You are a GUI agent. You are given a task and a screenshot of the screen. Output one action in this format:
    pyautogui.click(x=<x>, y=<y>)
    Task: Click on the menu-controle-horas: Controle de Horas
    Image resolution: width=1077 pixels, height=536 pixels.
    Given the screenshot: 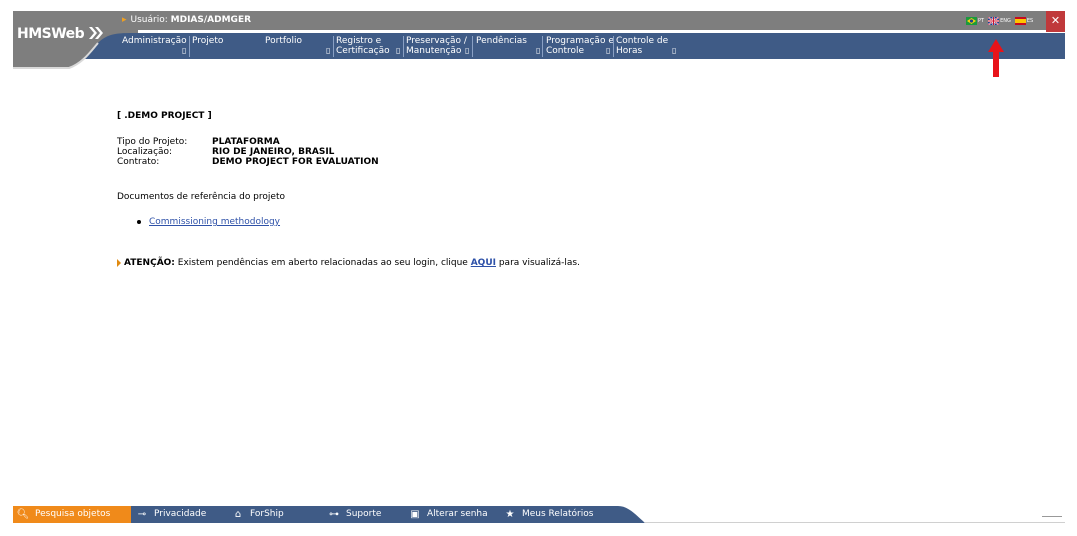 What is the action you would take?
    pyautogui.click(x=642, y=46)
    